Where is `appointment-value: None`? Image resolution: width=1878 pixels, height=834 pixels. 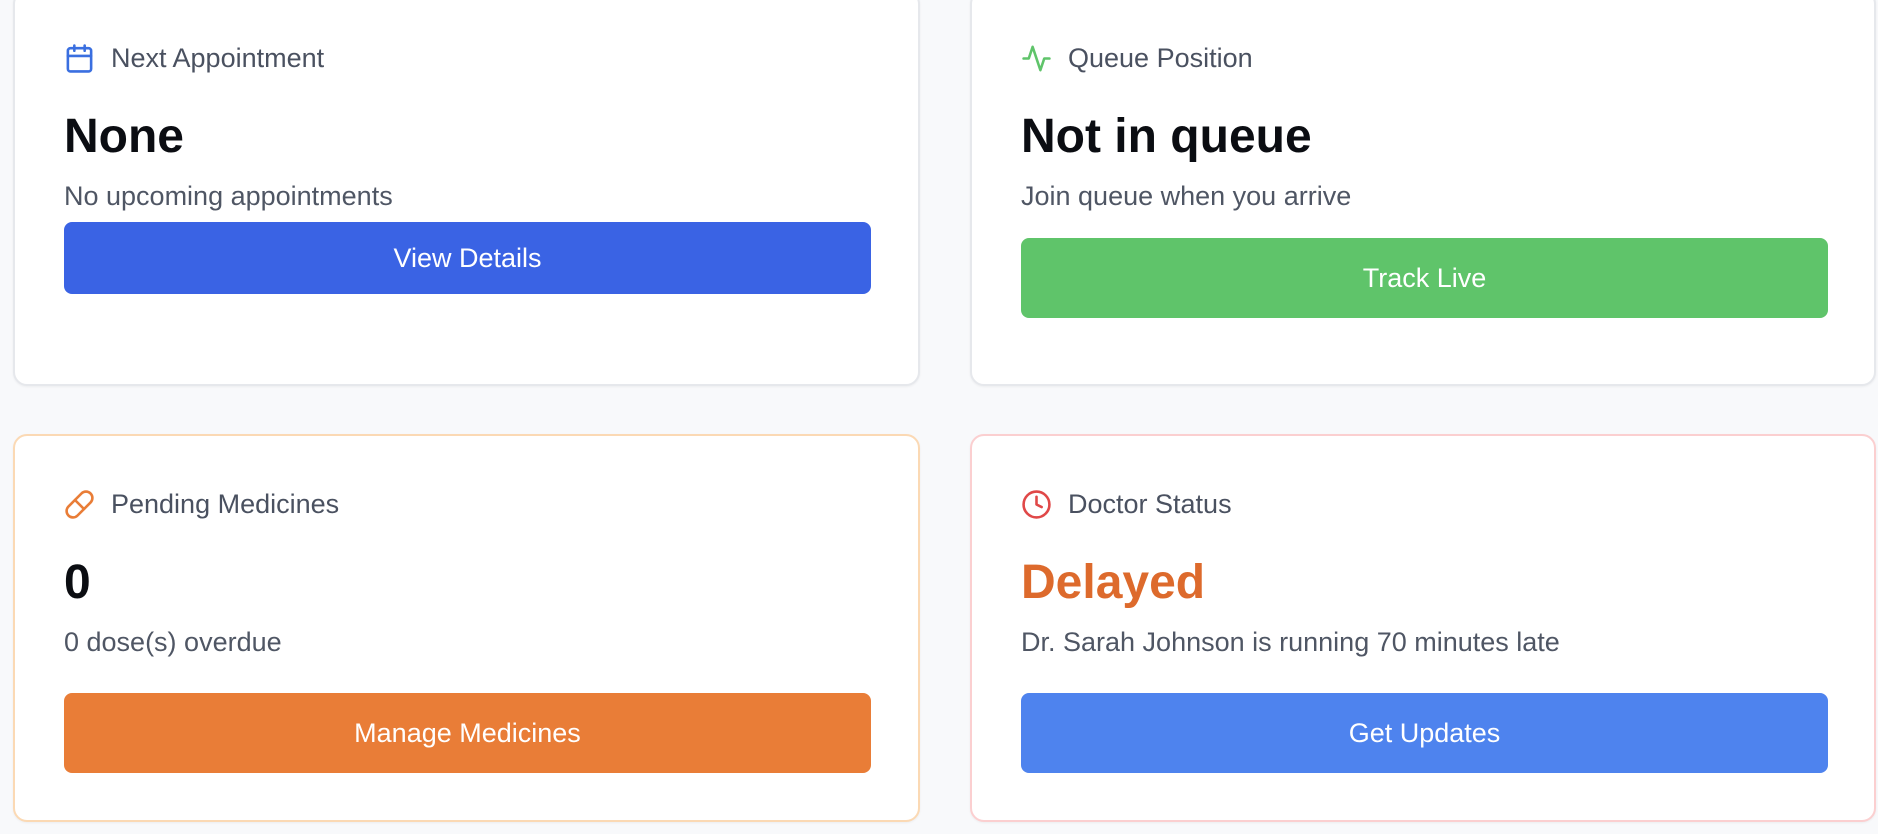 appointment-value: None is located at coordinates (124, 136).